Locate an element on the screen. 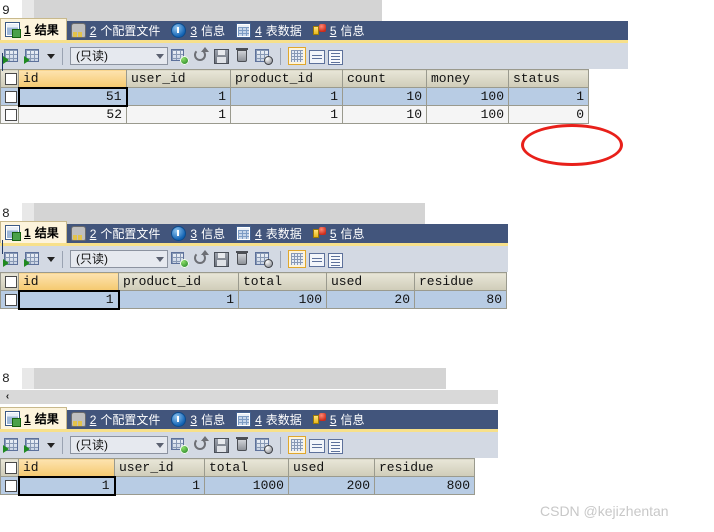  cell-residue: 80 is located at coordinates (460, 299).